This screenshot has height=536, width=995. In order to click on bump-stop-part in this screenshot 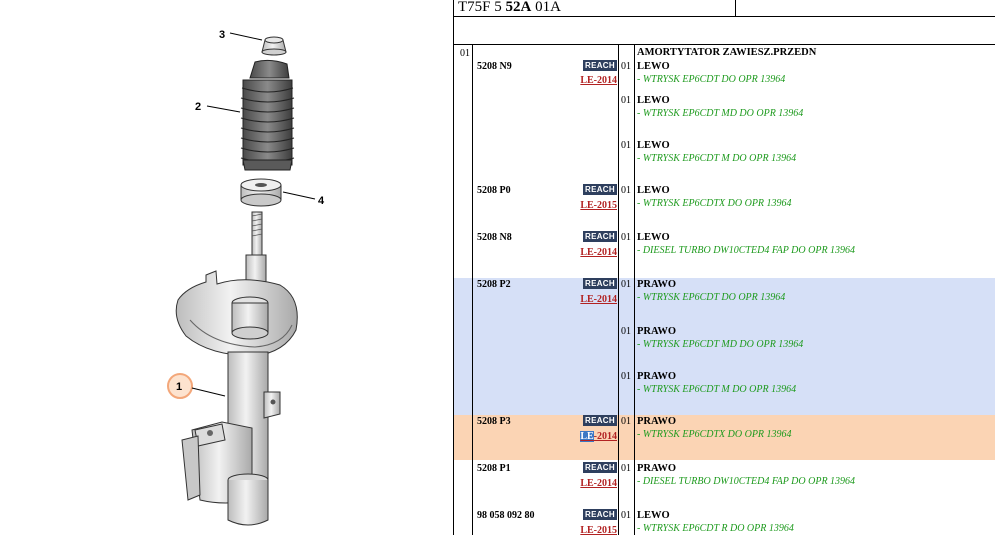, I will do `click(261, 192)`.